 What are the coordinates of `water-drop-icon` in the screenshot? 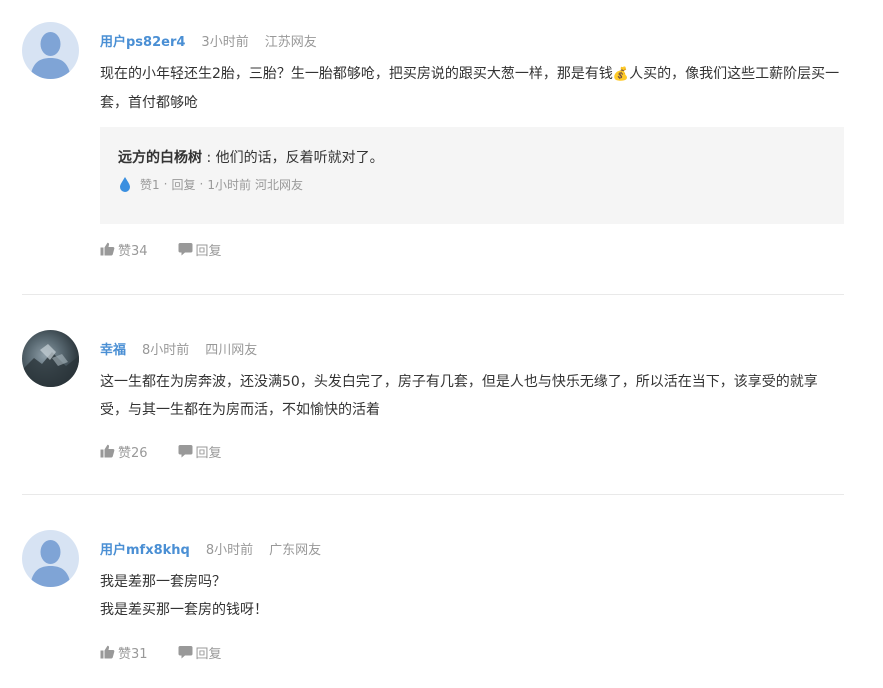 It's located at (125, 184).